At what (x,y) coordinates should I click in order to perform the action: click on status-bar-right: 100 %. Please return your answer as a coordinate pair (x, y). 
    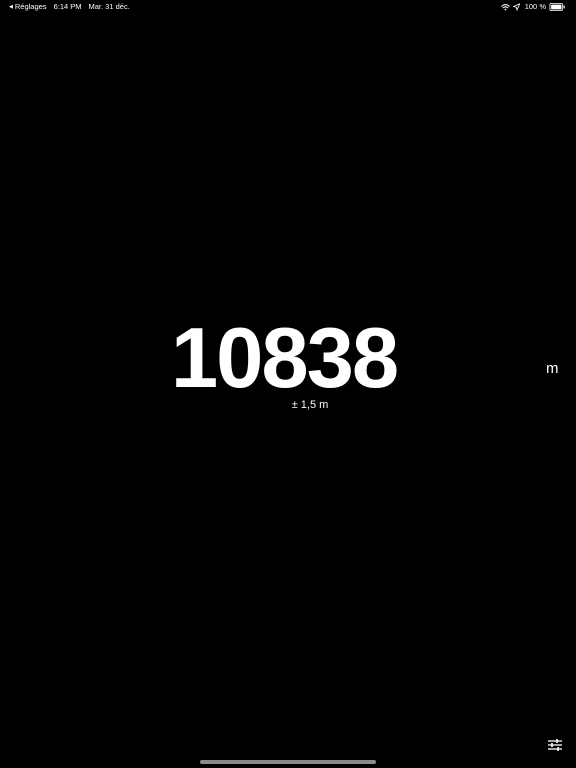
    Looking at the image, I should click on (533, 7).